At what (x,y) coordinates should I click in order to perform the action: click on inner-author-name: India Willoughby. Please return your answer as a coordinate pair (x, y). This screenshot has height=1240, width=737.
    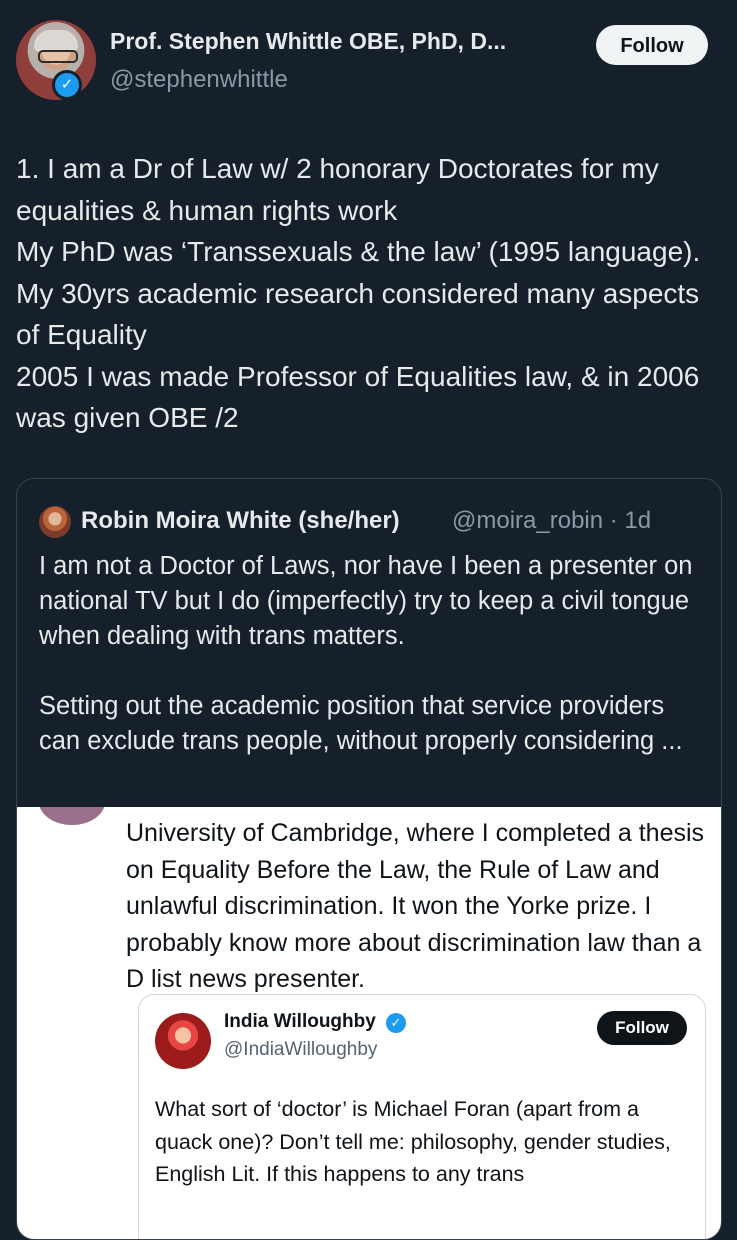
    Looking at the image, I should click on (300, 1021).